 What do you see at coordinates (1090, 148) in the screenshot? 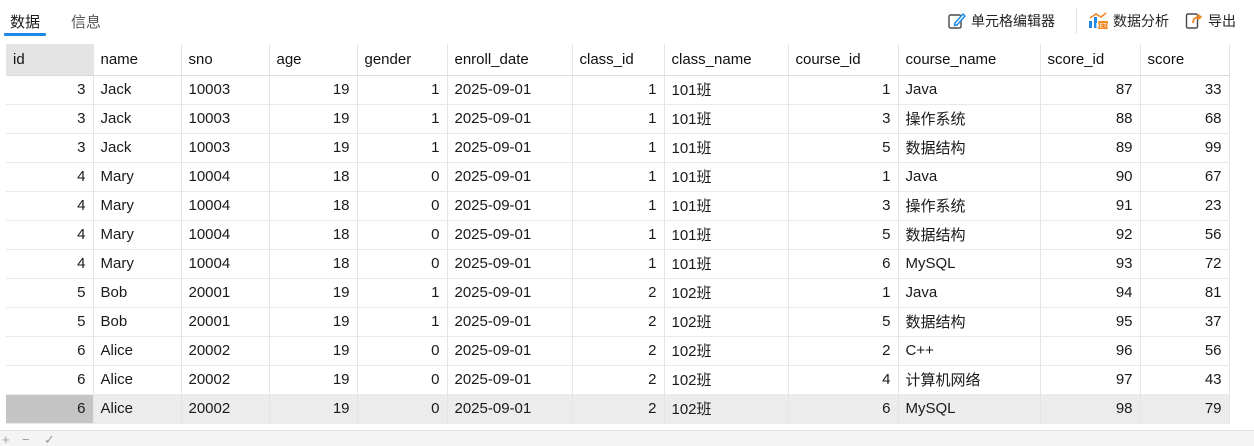
I see `cell-score-id: 89` at bounding box center [1090, 148].